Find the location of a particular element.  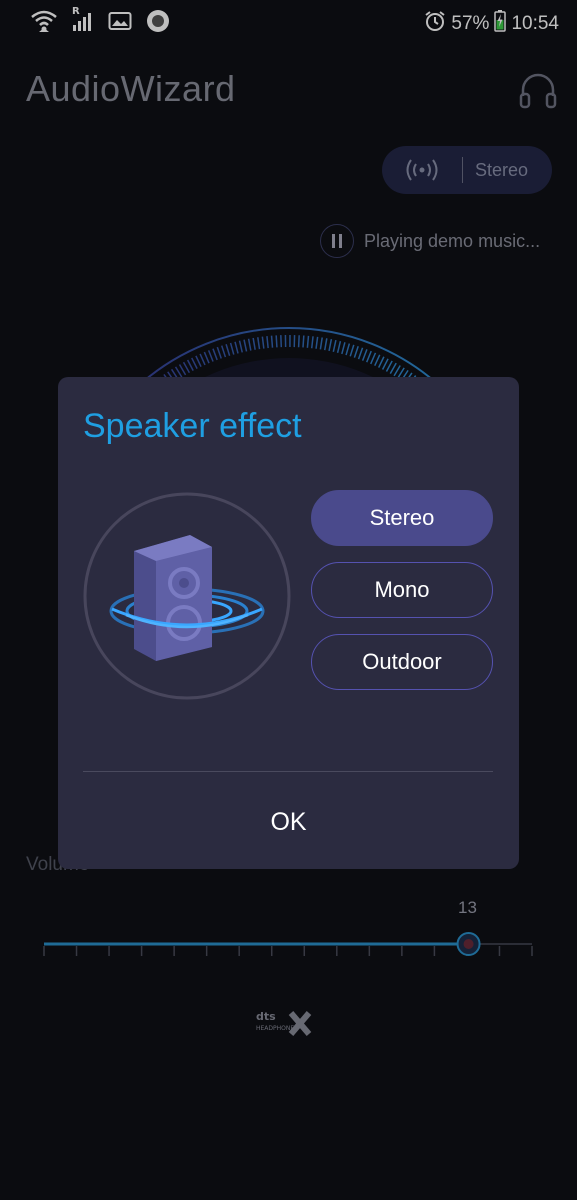

option-stereo: Stereo is located at coordinates (402, 518).